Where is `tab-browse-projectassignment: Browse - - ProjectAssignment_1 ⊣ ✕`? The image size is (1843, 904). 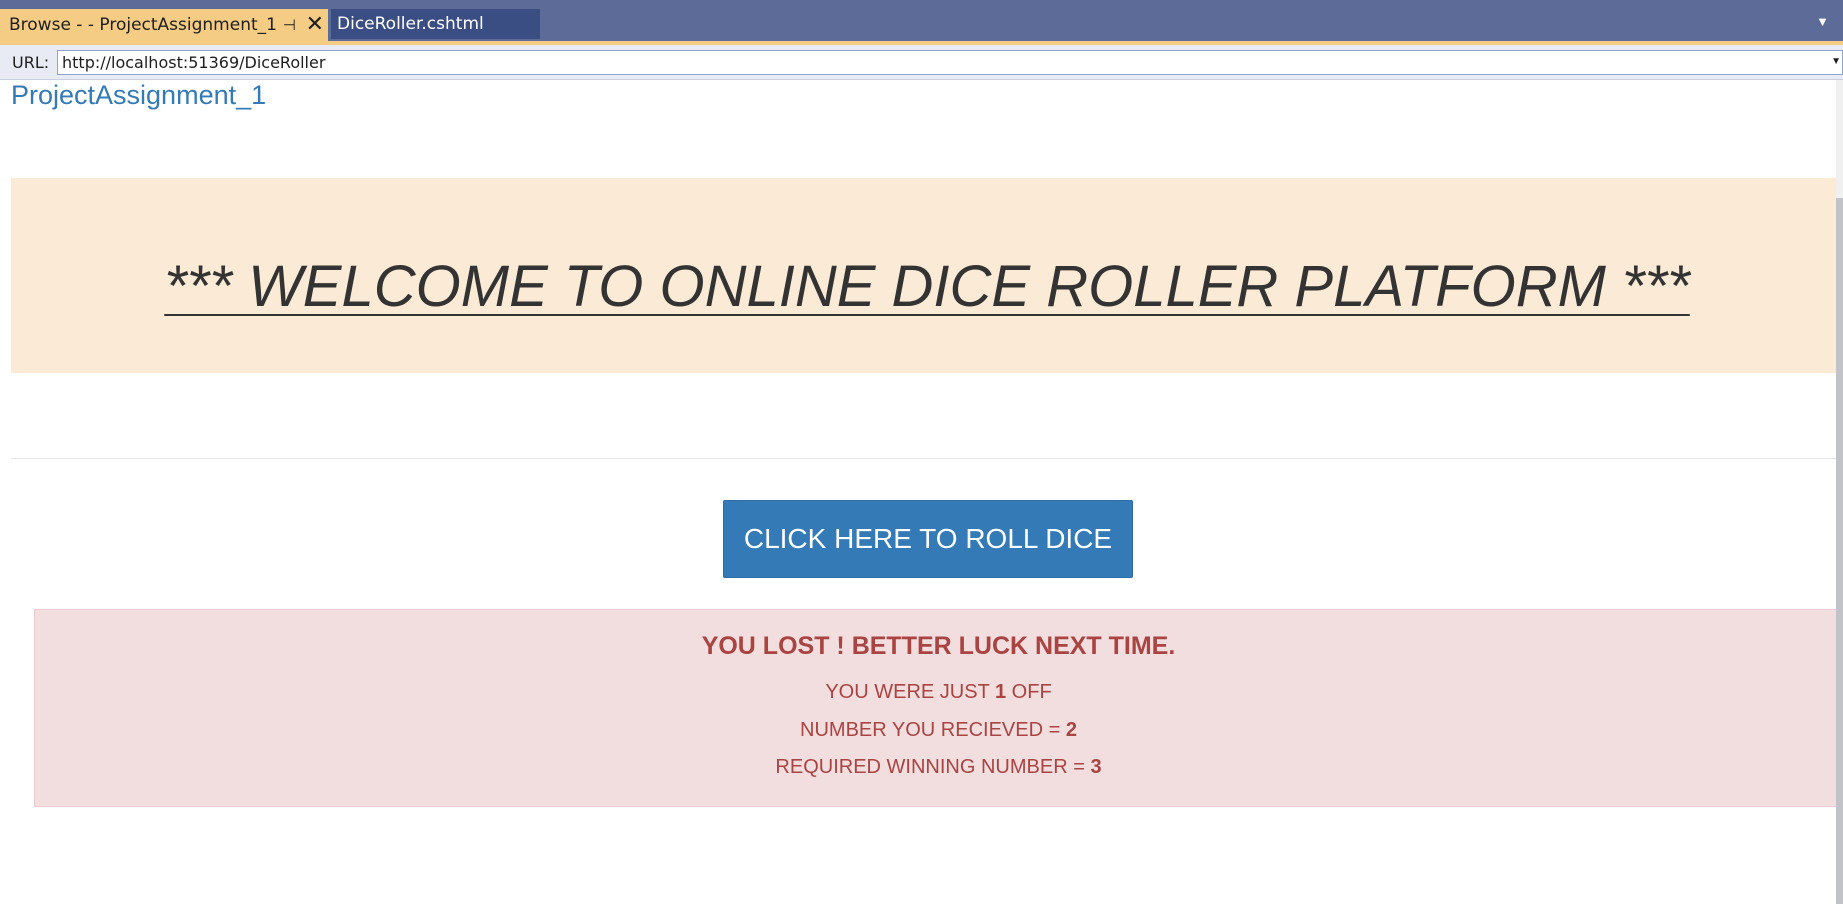
tab-browse-projectassignment: Browse - - ProjectAssignment_1 ⊣ ✕ is located at coordinates (164, 25).